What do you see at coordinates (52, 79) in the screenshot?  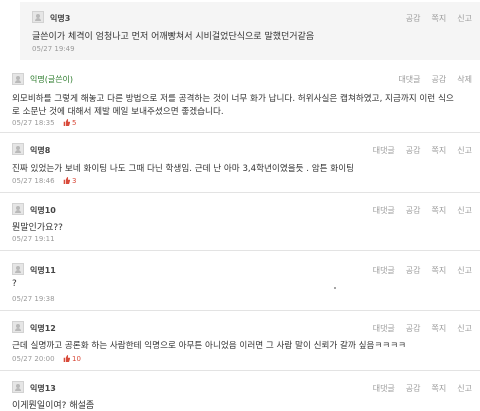 I see `comment-author: 익명(글쓴이)` at bounding box center [52, 79].